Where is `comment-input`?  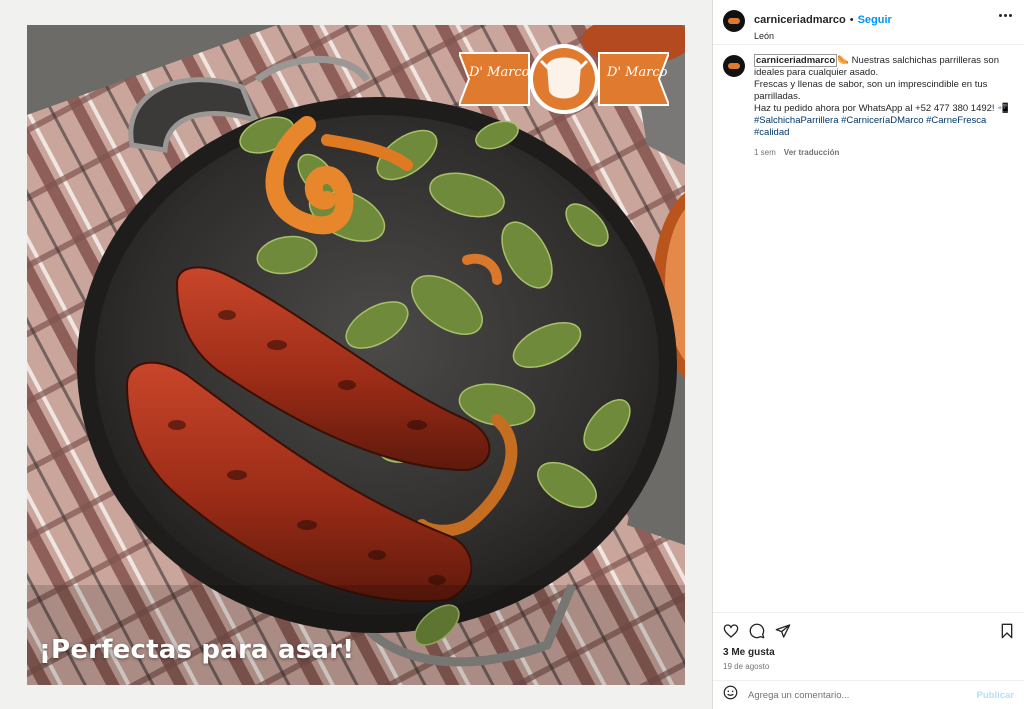 comment-input is located at coordinates (862, 695).